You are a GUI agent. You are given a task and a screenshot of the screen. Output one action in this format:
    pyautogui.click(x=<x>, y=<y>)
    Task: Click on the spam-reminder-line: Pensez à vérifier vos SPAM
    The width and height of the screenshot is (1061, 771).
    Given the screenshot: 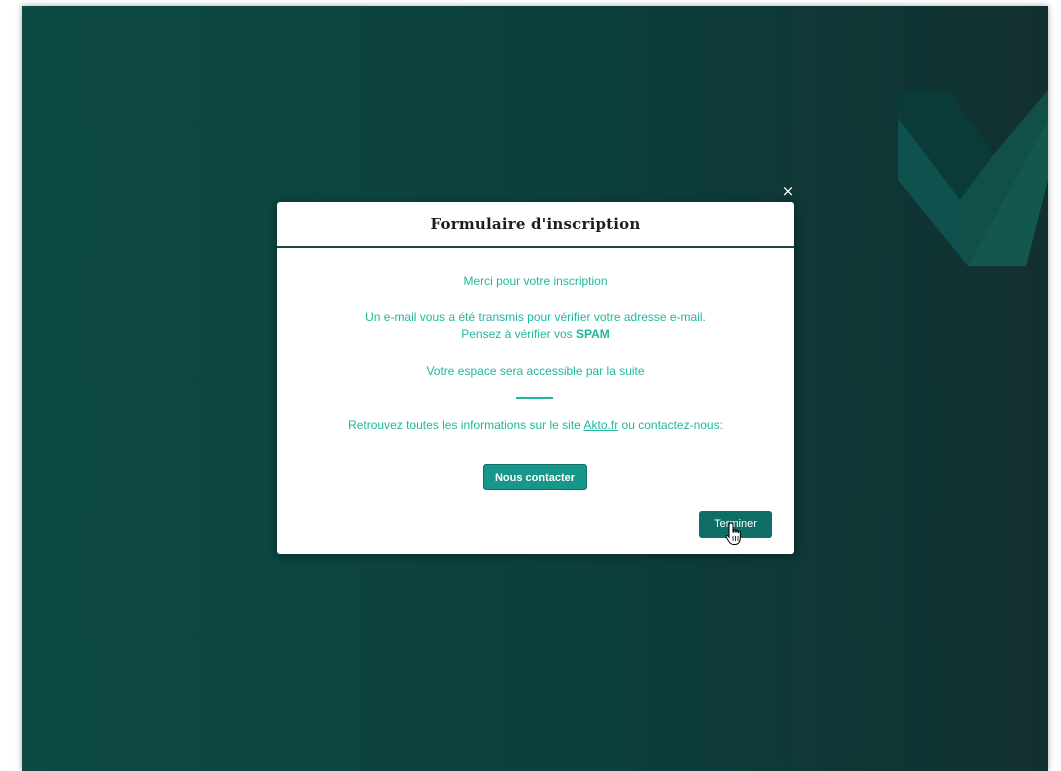 What is the action you would take?
    pyautogui.click(x=535, y=334)
    